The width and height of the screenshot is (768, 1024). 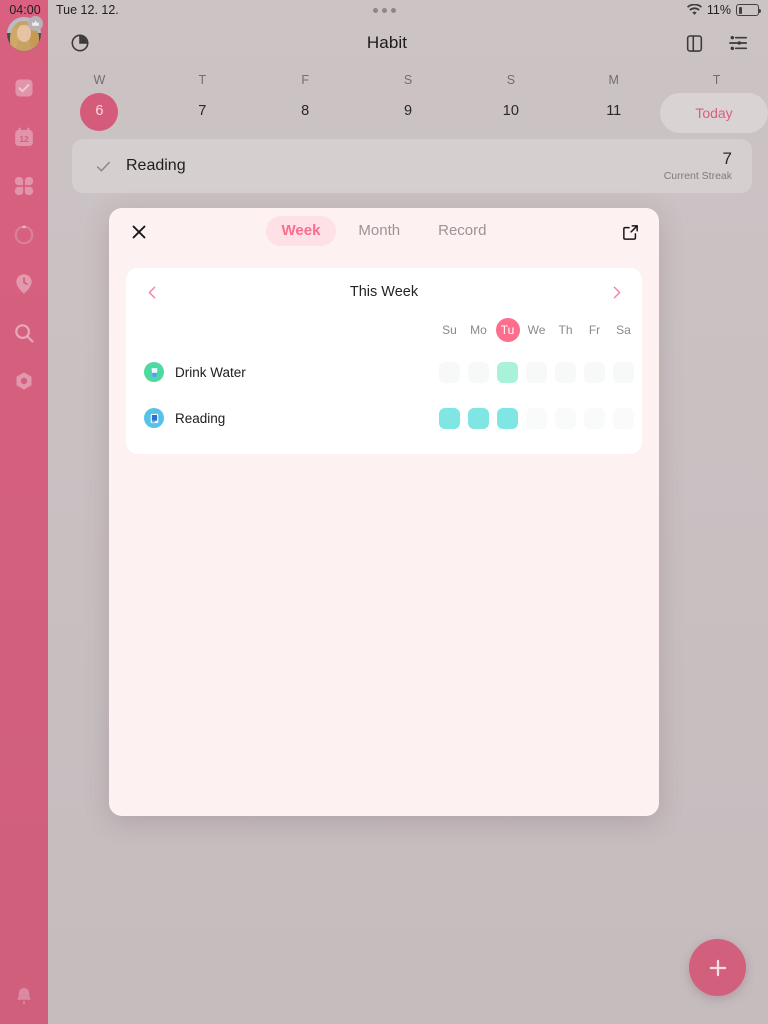 What do you see at coordinates (24, 284) in the screenshot?
I see `sidebar-item-pomodoro` at bounding box center [24, 284].